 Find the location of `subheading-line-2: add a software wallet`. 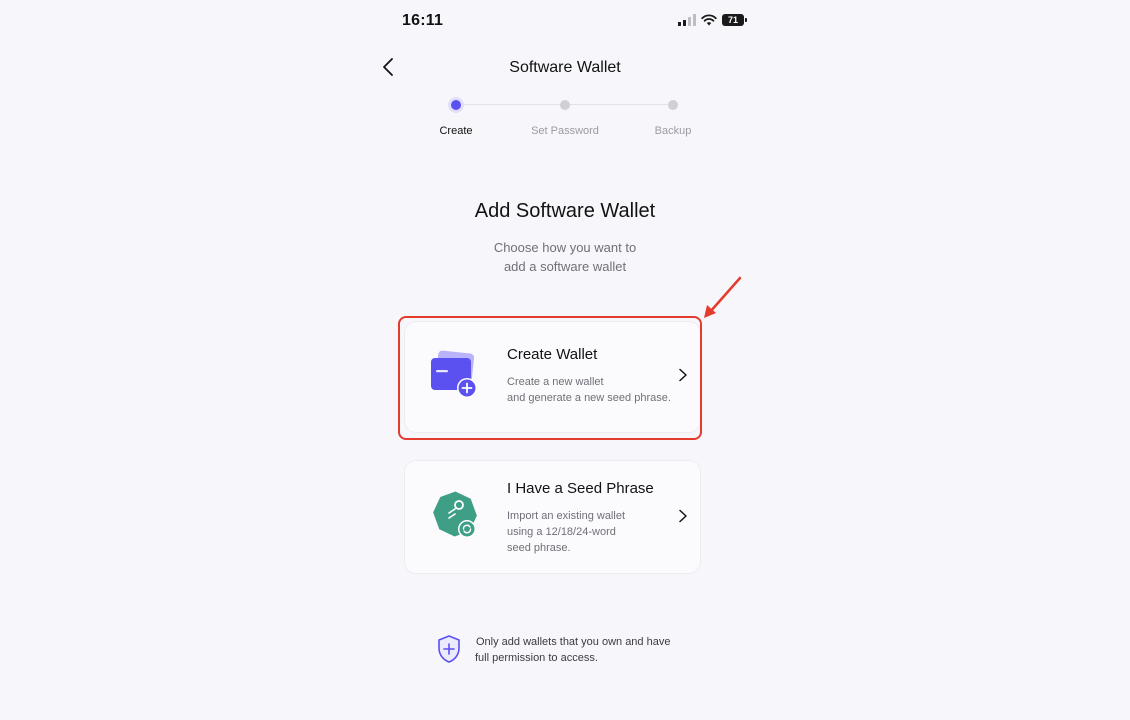

subheading-line-2: add a software wallet is located at coordinates (565, 266).